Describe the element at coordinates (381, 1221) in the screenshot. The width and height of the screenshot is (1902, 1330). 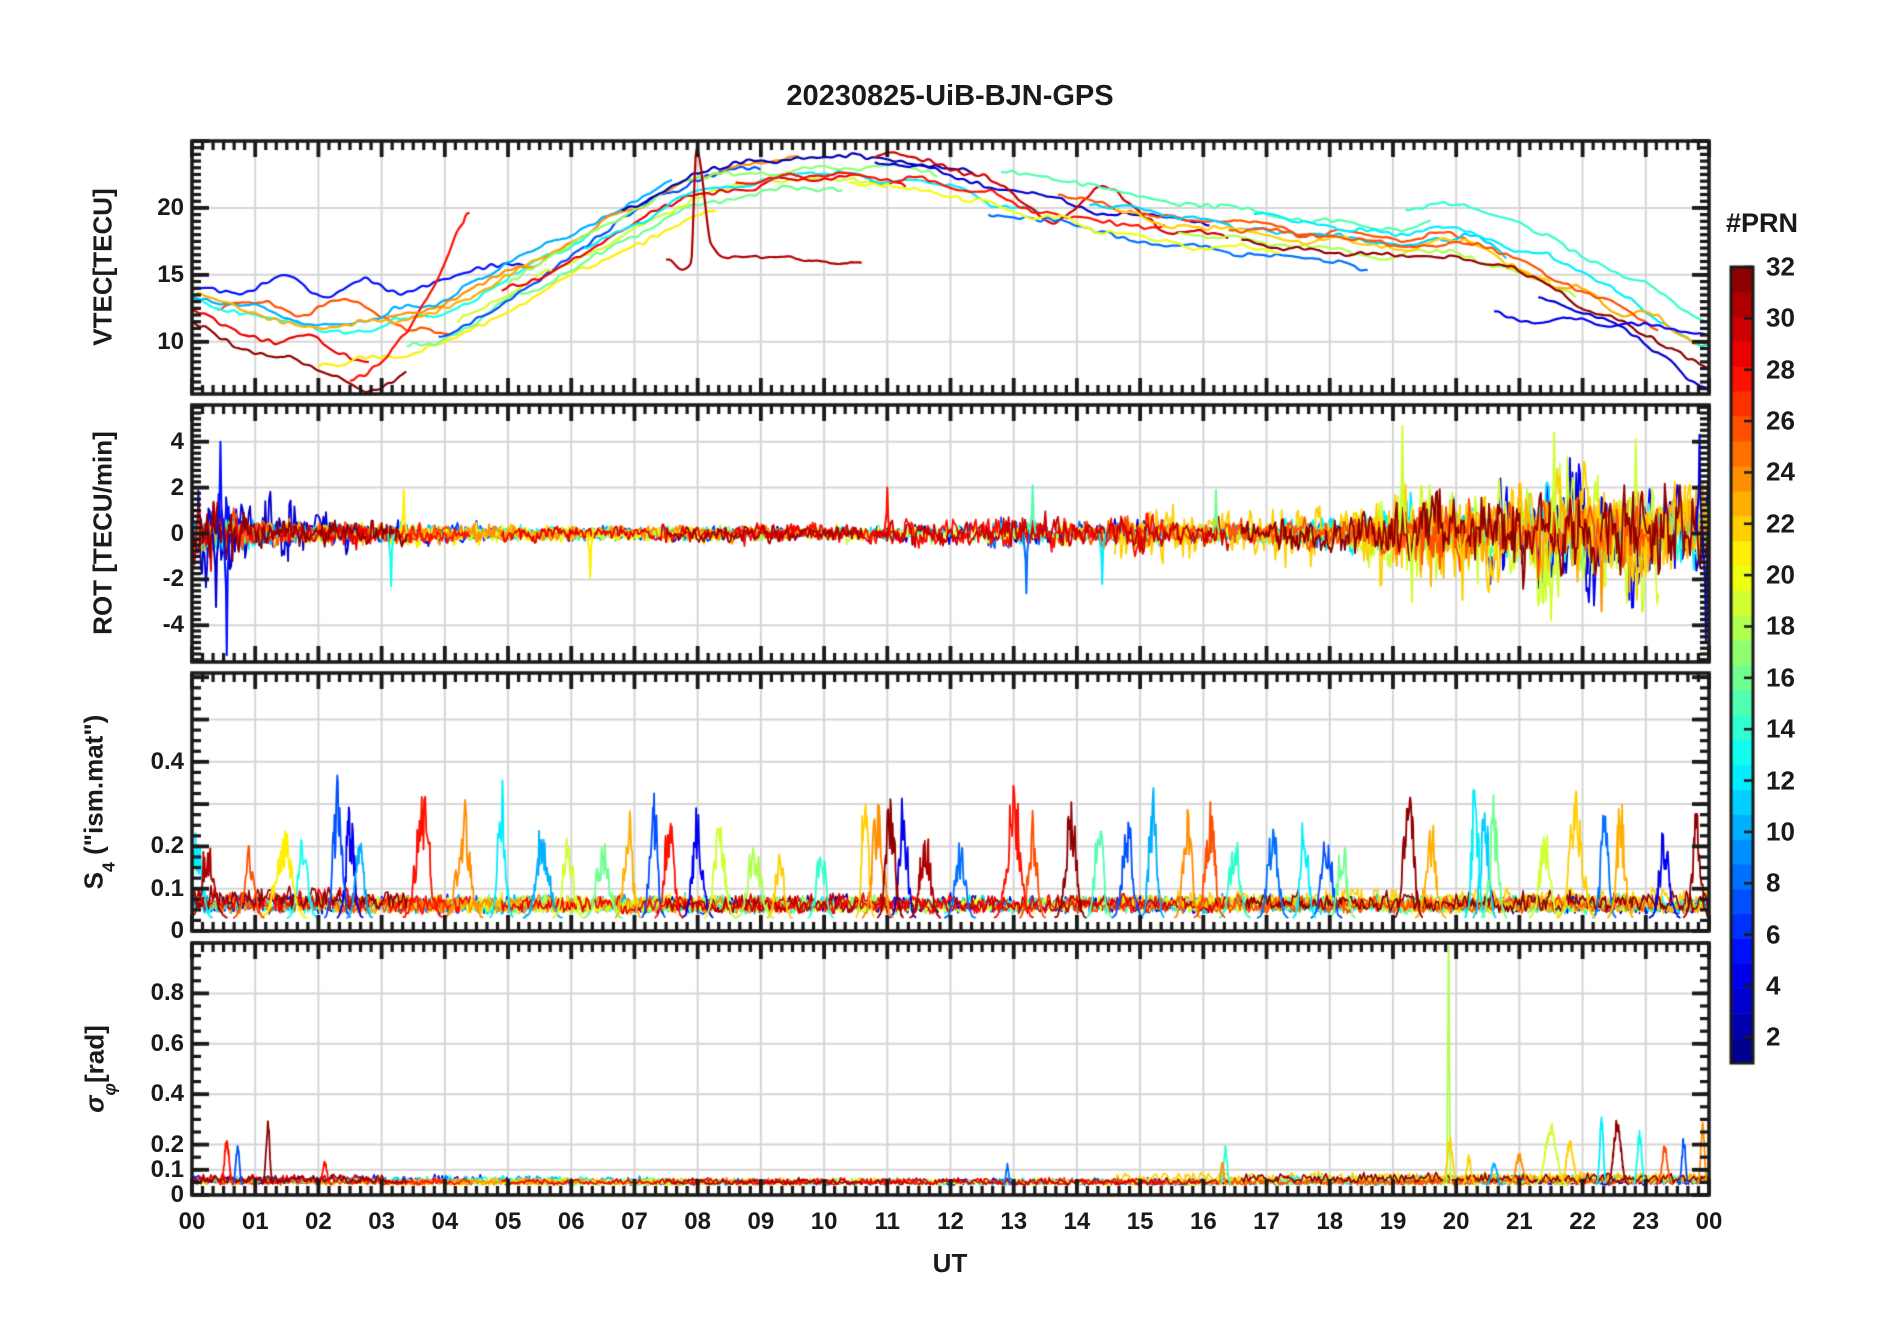
I see `x-tick-label: 03` at that location.